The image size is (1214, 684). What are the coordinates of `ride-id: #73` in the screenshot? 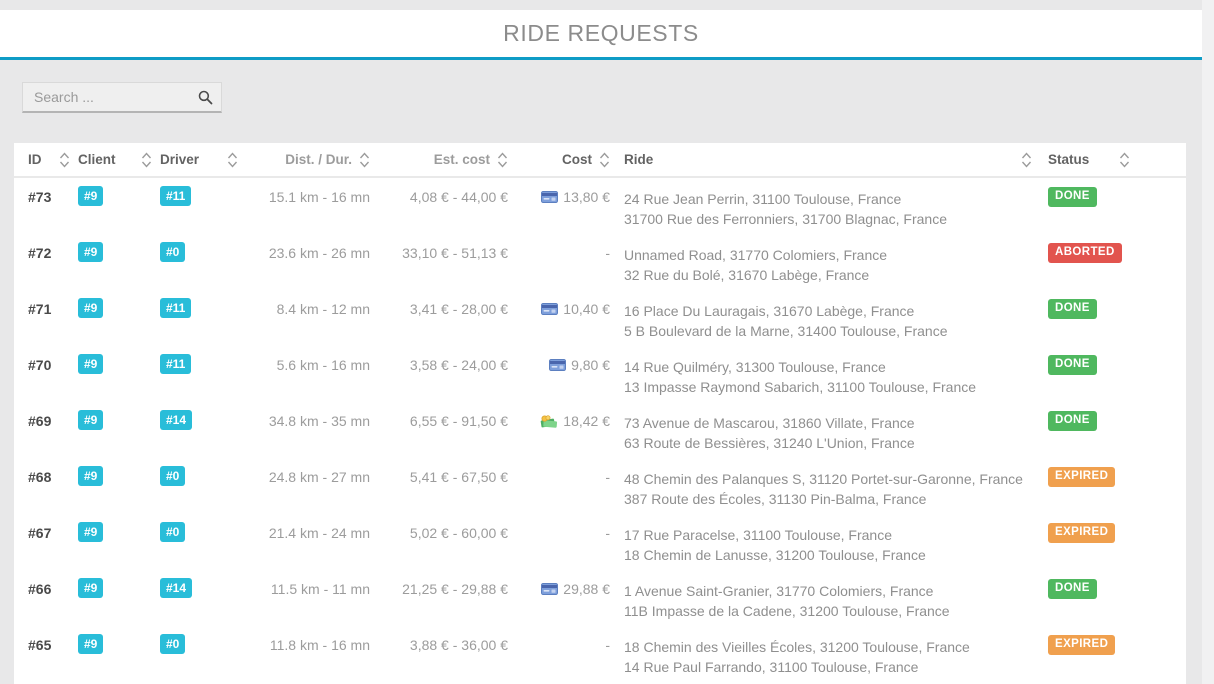 It's located at (40, 197).